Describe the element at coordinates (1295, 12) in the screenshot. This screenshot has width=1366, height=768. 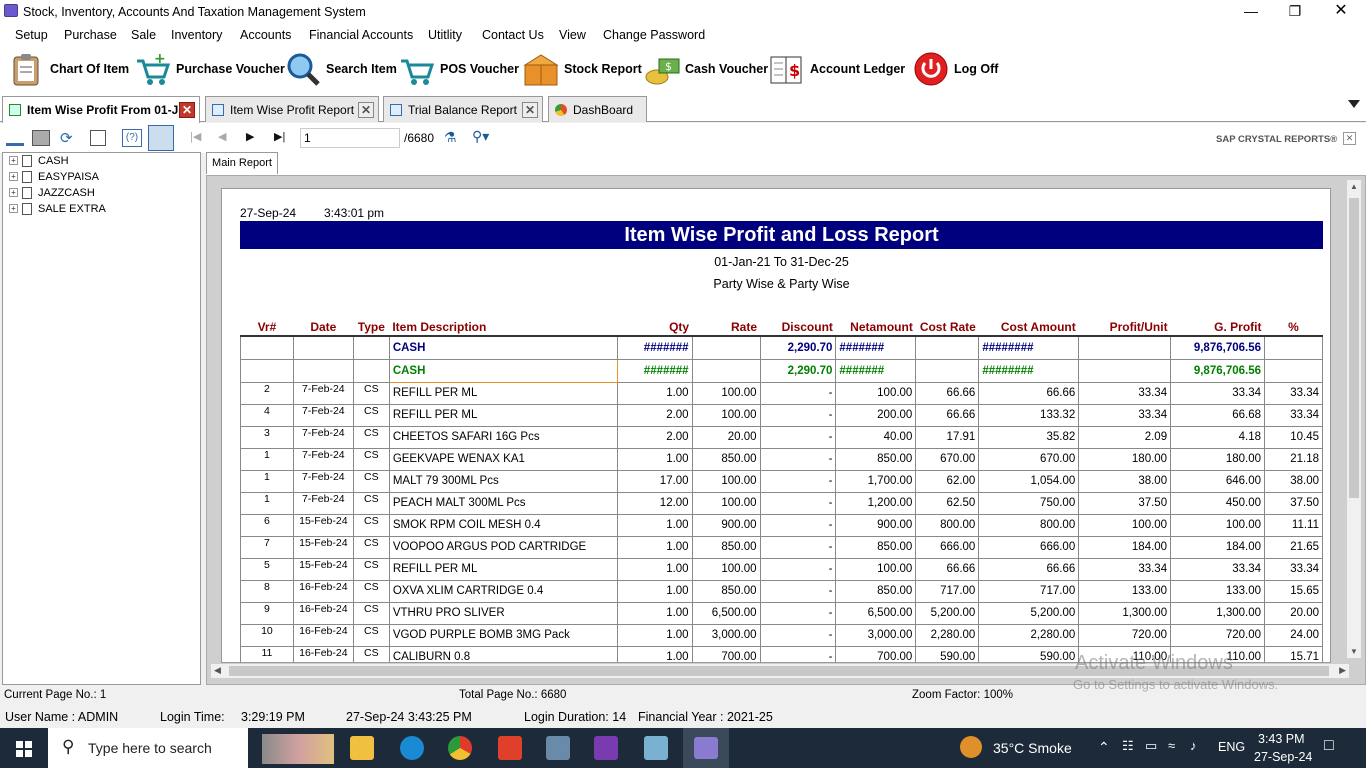
I see `maximize-button: ❐` at that location.